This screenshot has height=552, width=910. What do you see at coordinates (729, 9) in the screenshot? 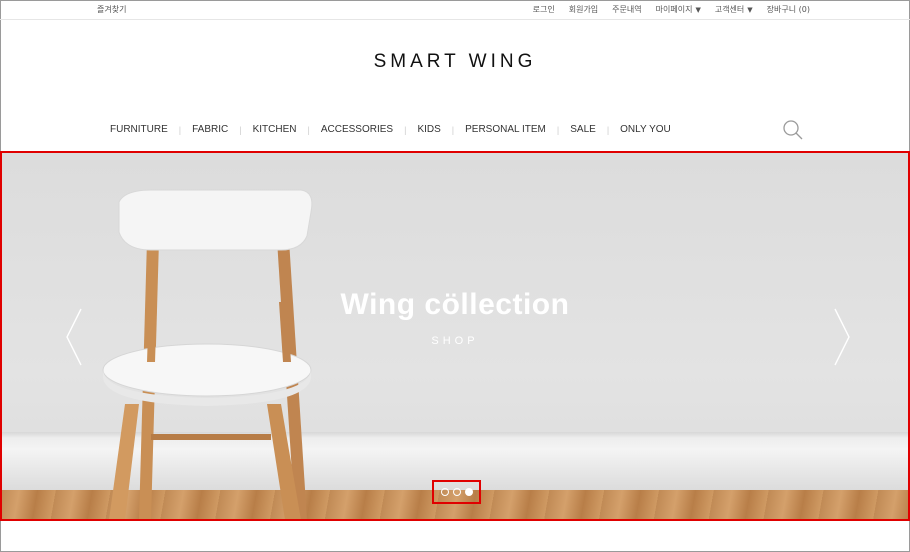
I see `support-label: 고객센터` at bounding box center [729, 9].